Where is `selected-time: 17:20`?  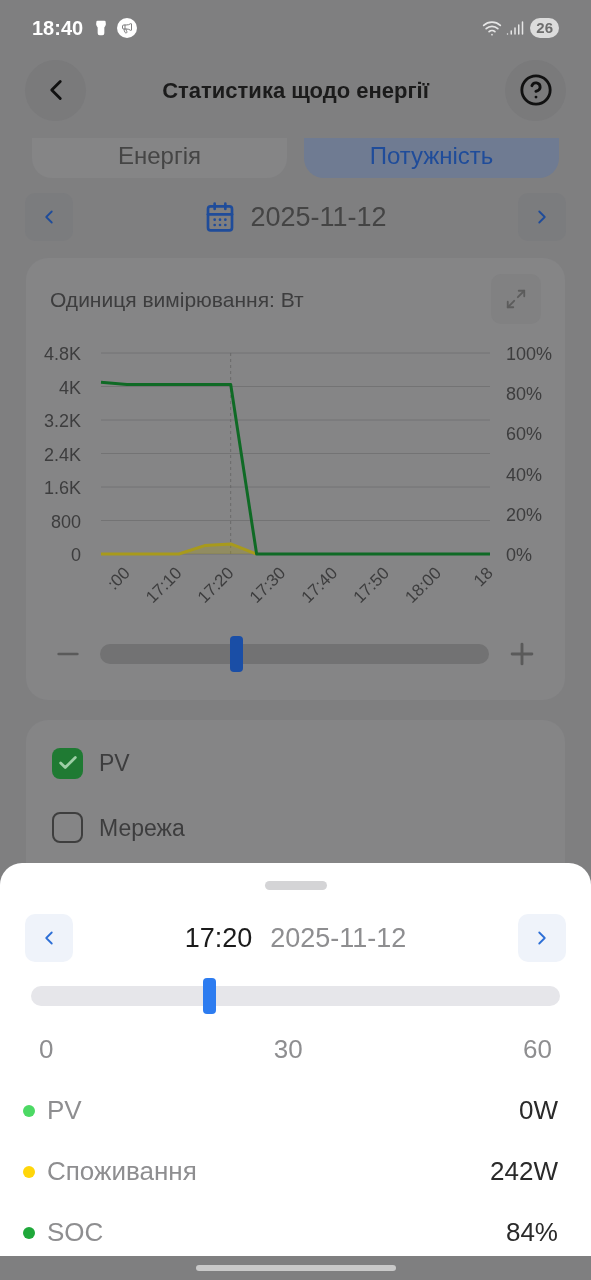 selected-time: 17:20 is located at coordinates (218, 938).